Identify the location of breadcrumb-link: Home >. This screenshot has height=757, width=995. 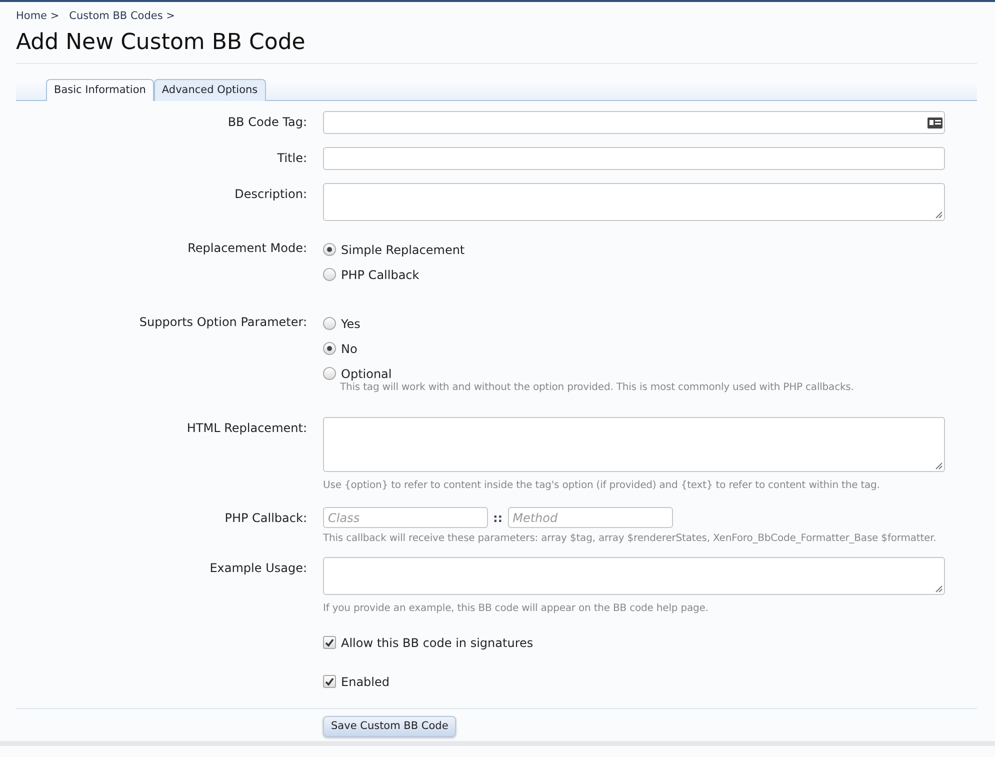
(38, 16).